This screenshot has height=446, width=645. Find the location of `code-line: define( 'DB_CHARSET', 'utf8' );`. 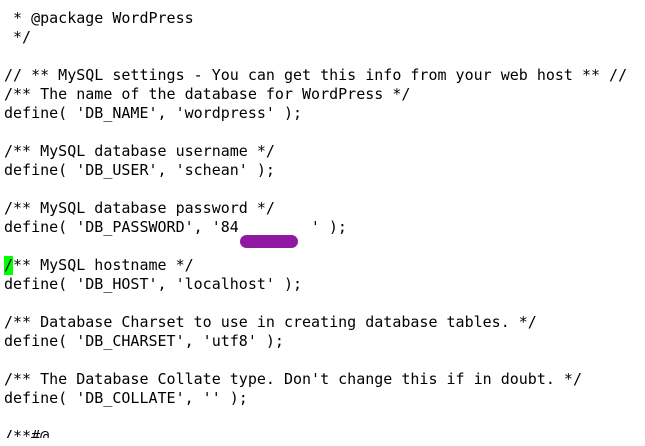

code-line: define( 'DB_CHARSET', 'utf8' ); is located at coordinates (144, 341).